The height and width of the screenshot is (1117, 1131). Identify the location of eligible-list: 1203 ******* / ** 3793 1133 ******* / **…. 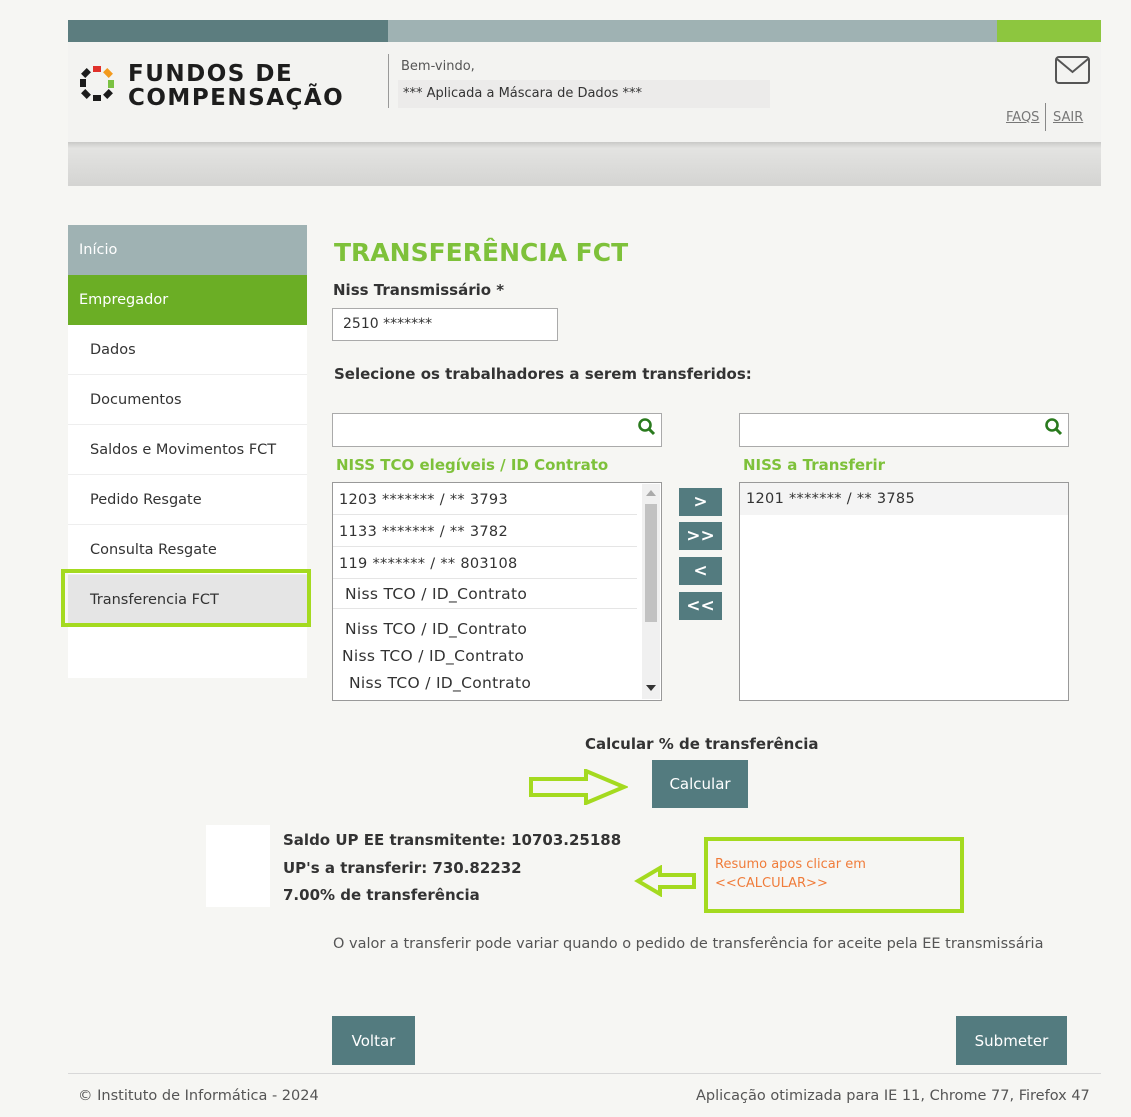
(497, 591).